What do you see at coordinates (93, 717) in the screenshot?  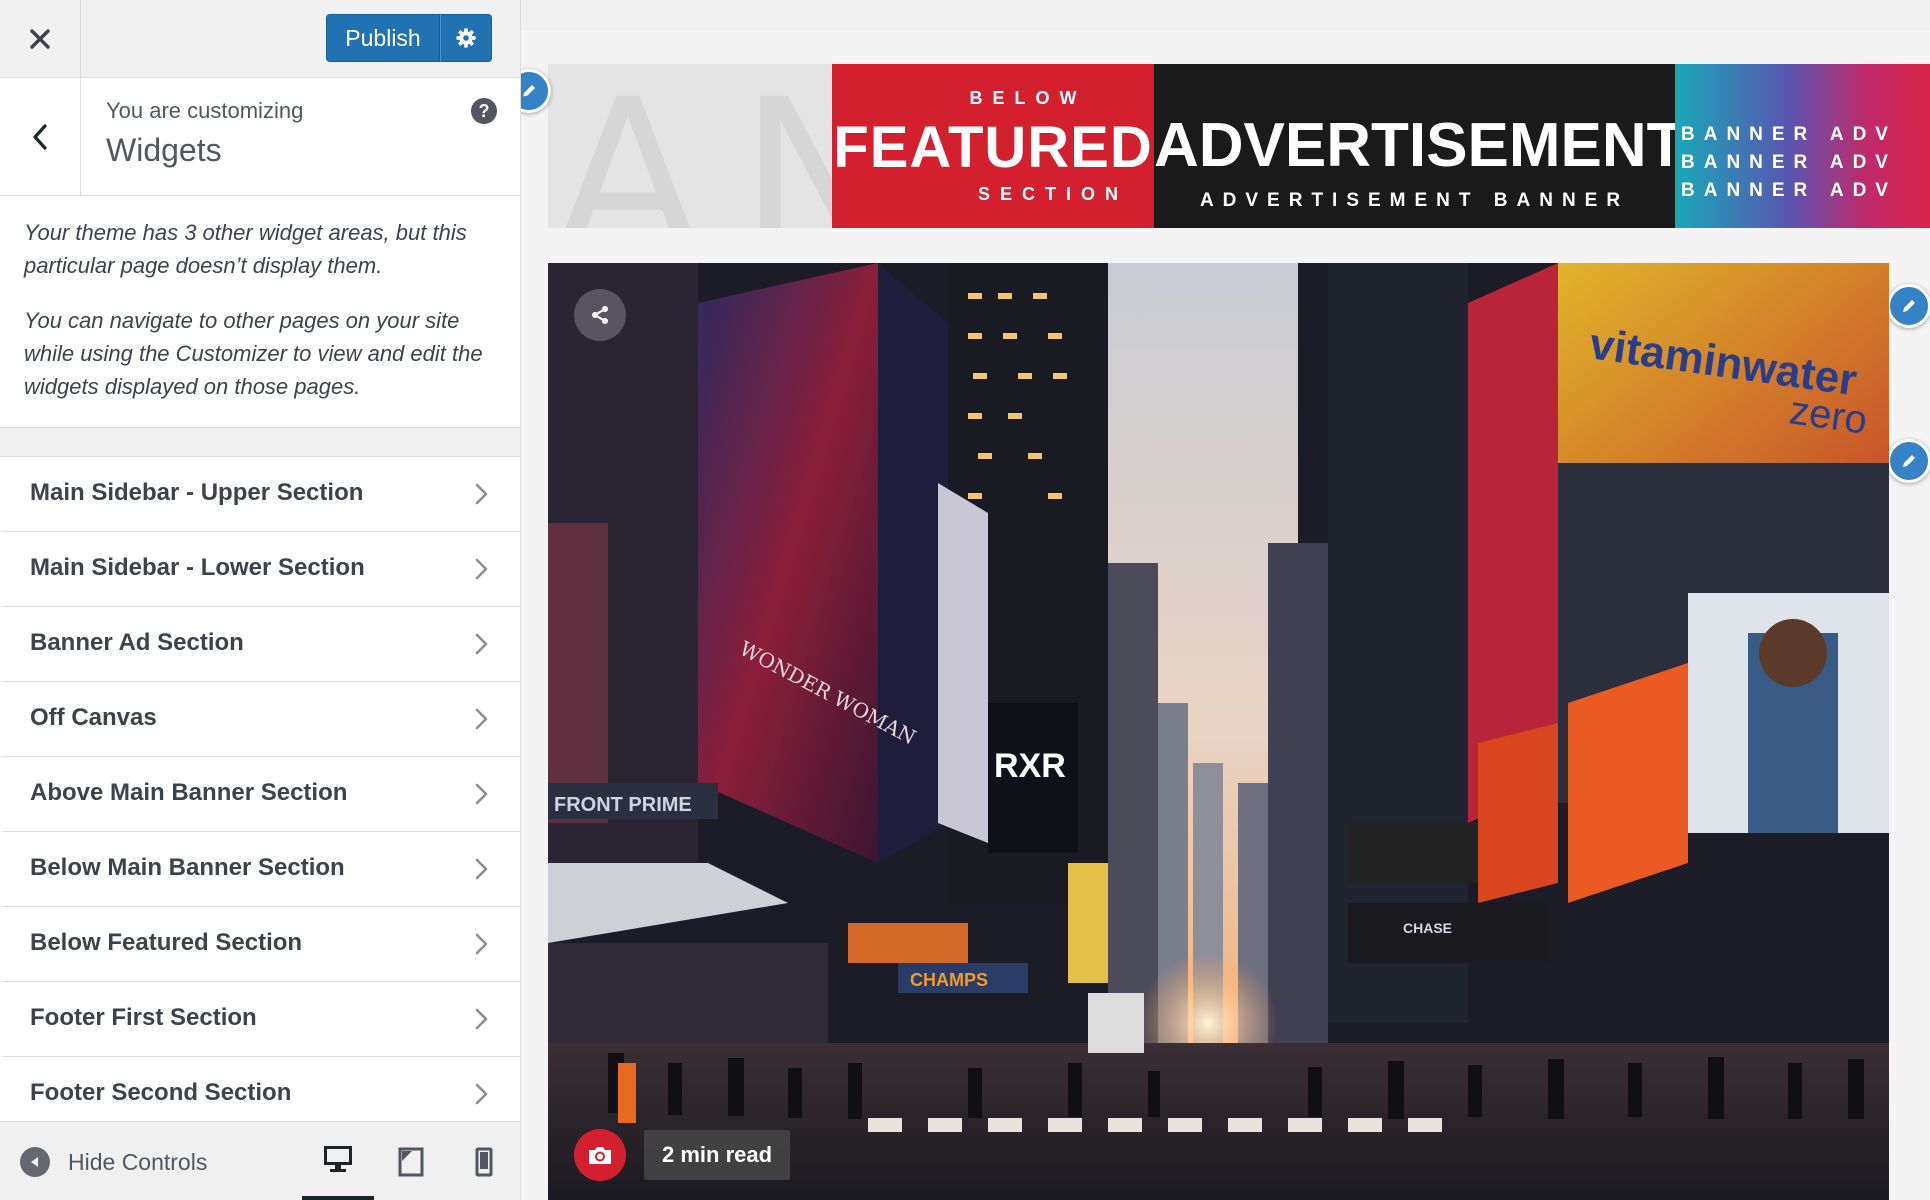 I see `widget-area-label: Off Canvas` at bounding box center [93, 717].